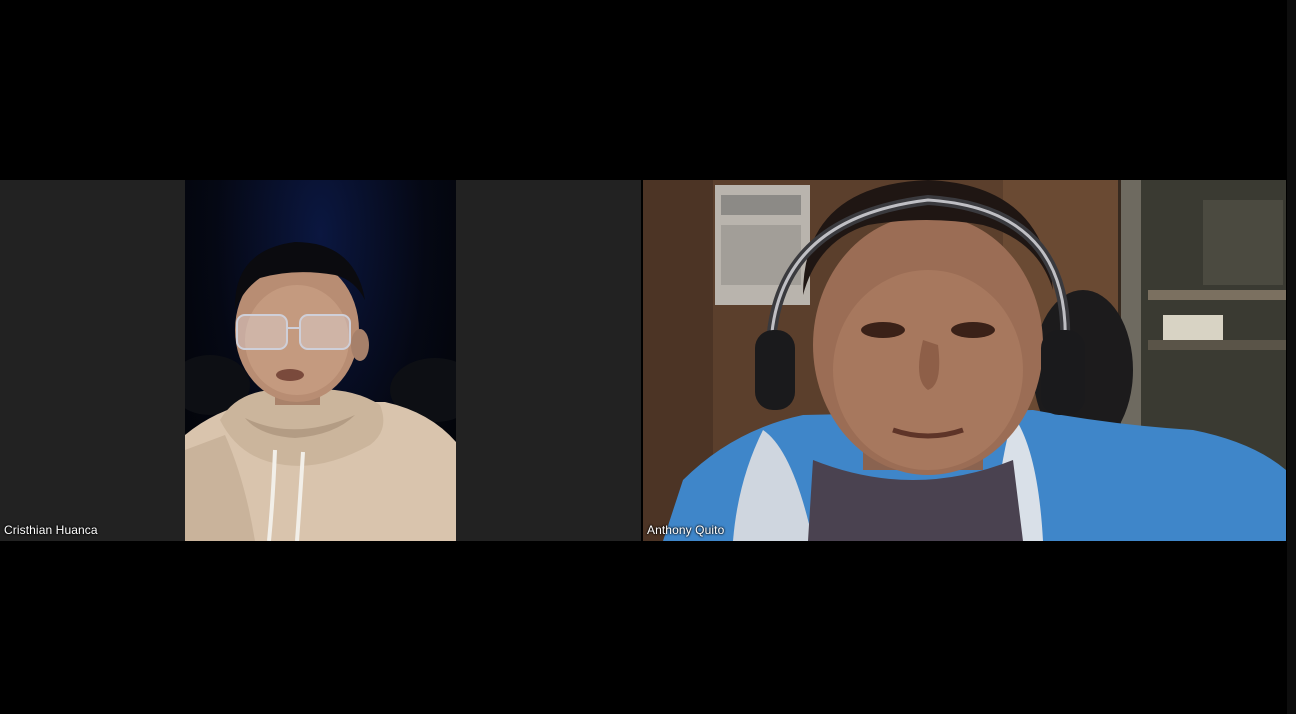 This screenshot has width=1296, height=714. What do you see at coordinates (320, 391) in the screenshot?
I see `participant-video-image` at bounding box center [320, 391].